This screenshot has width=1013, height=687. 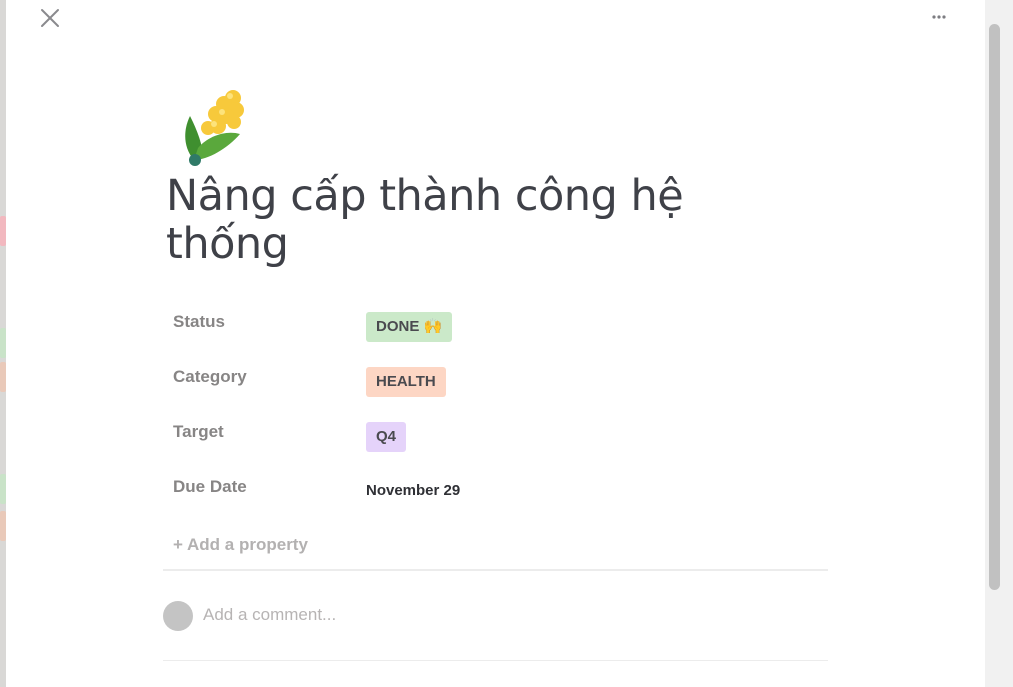 I want to click on ear-of-corn-icon, so click(x=218, y=128).